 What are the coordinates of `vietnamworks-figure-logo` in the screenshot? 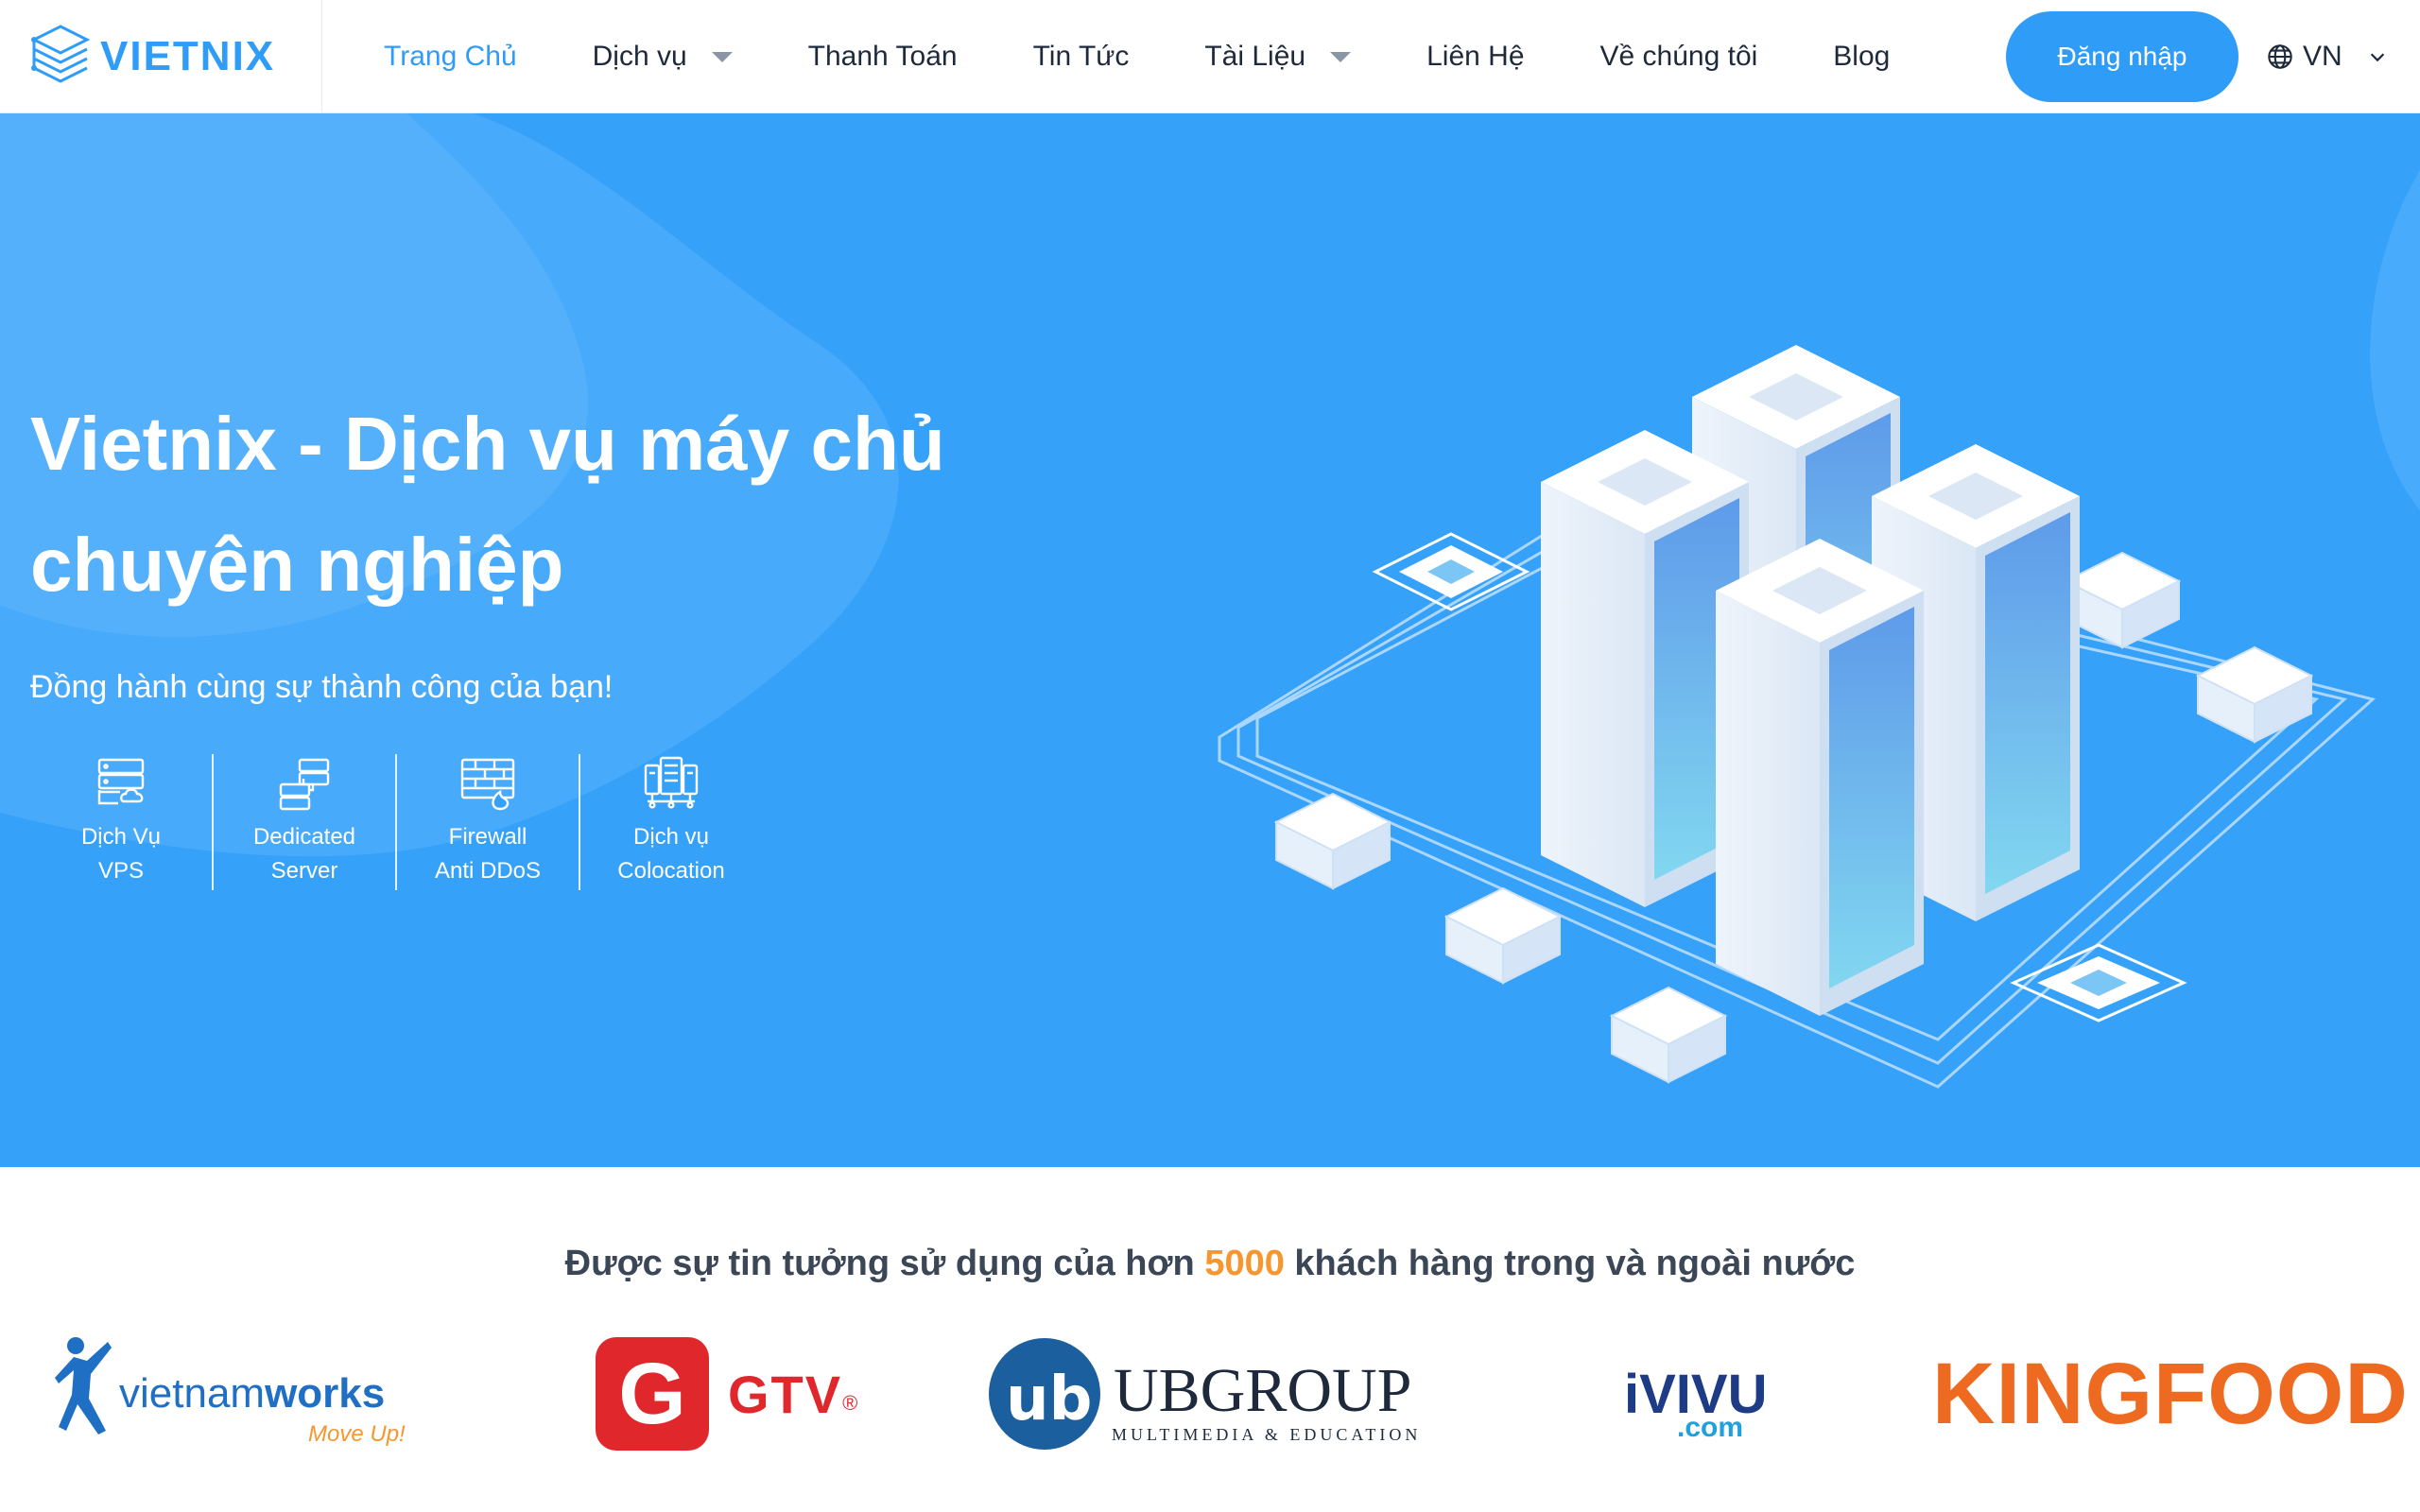 It's located at (83, 1386).